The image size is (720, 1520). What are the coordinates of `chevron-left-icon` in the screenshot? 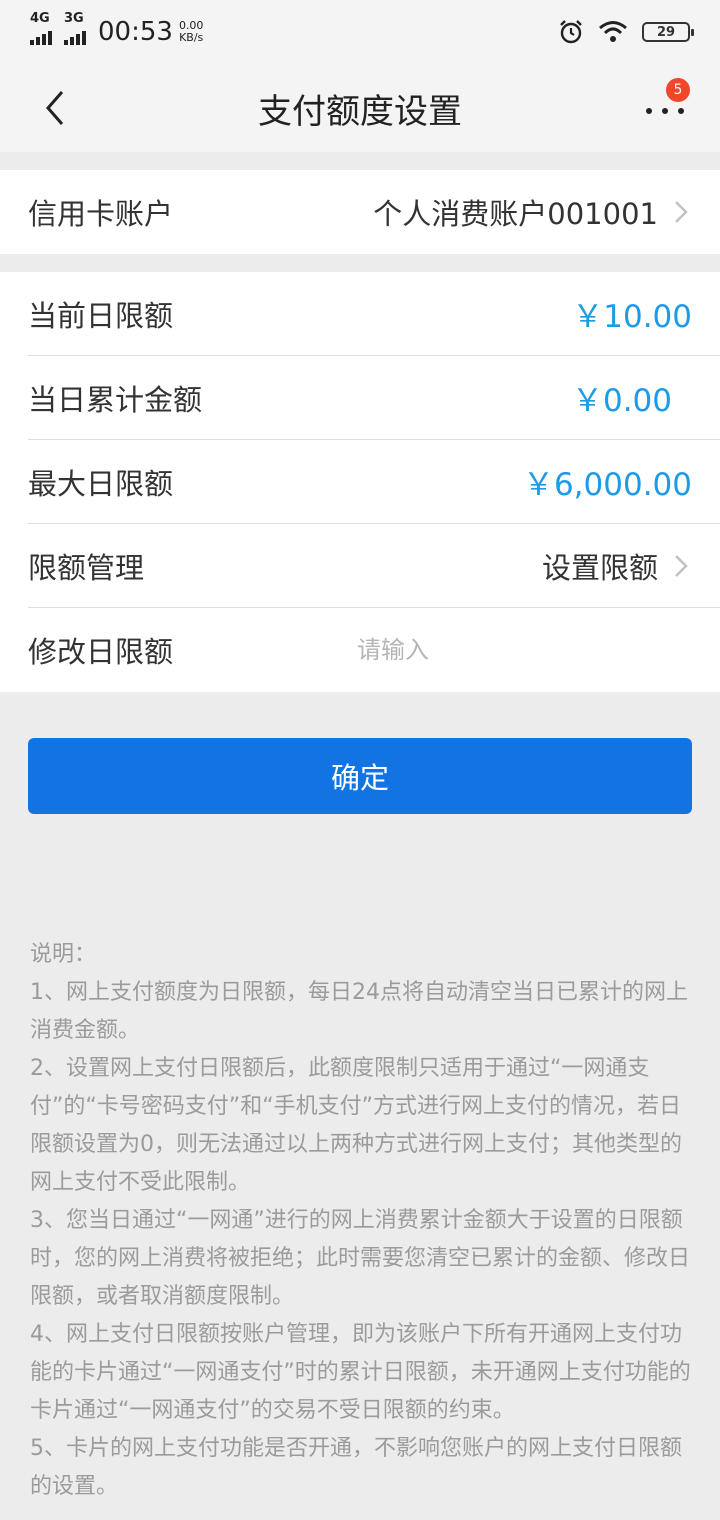 It's located at (55, 108).